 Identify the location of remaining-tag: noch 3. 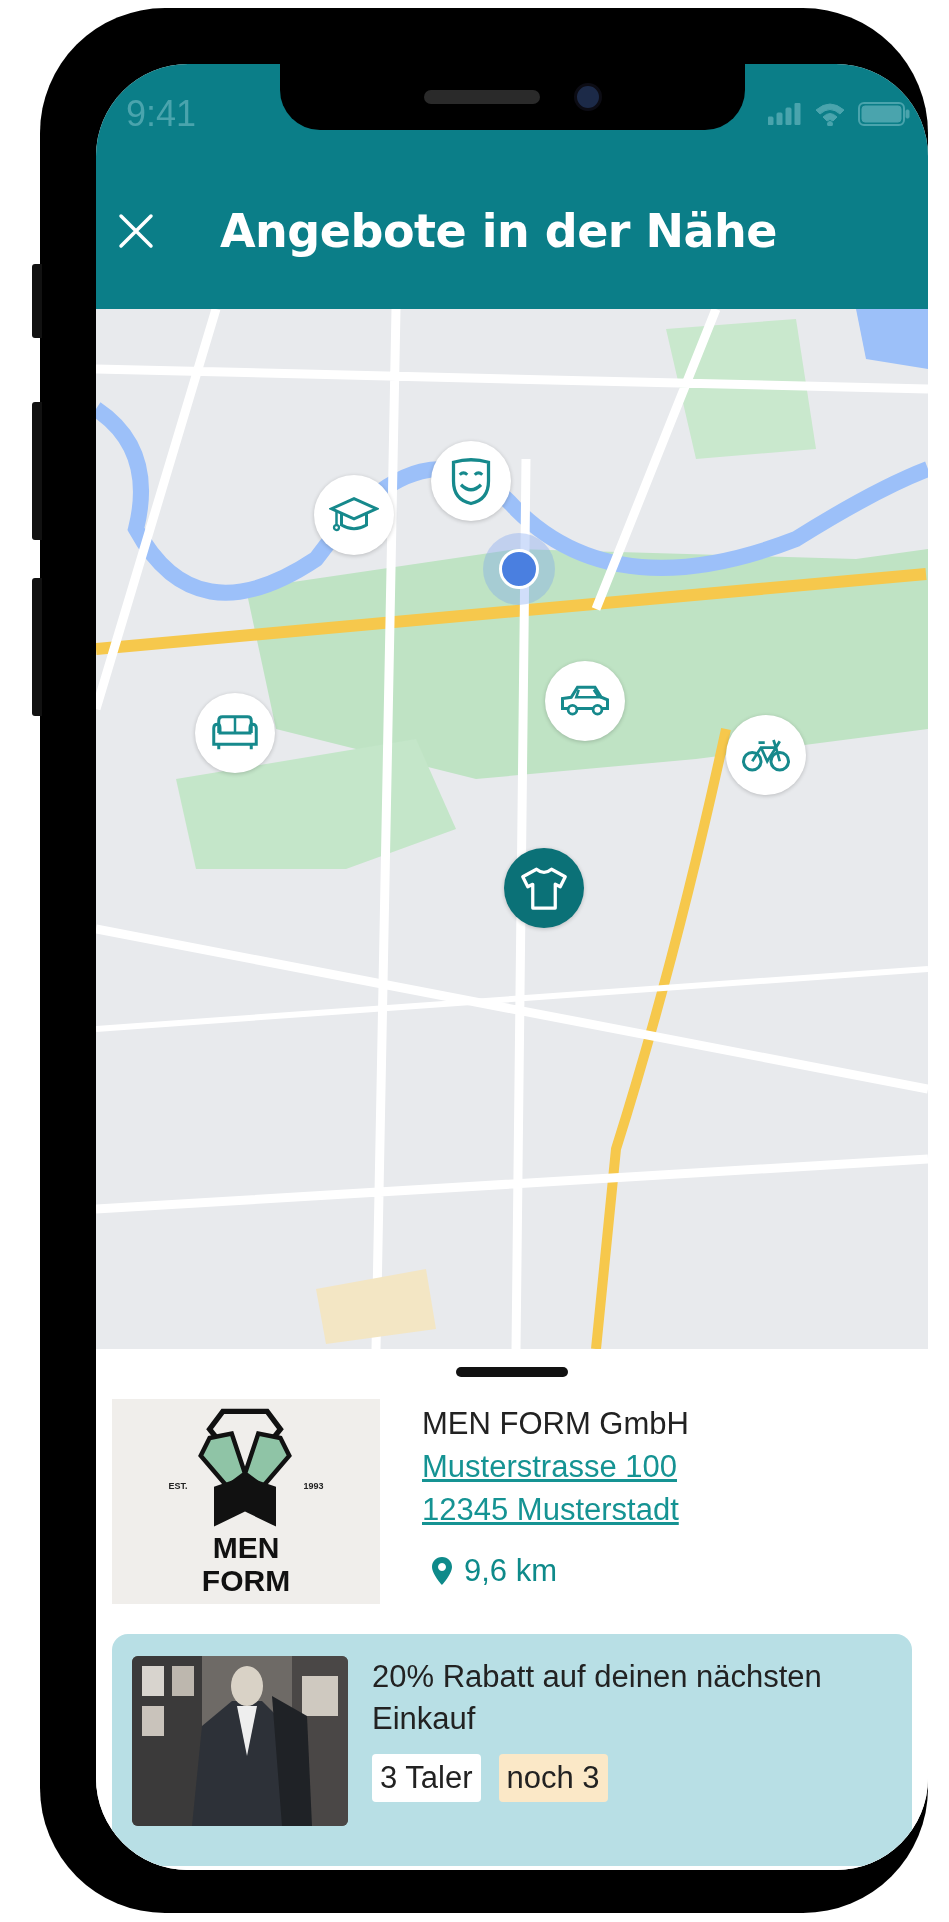
(553, 1778).